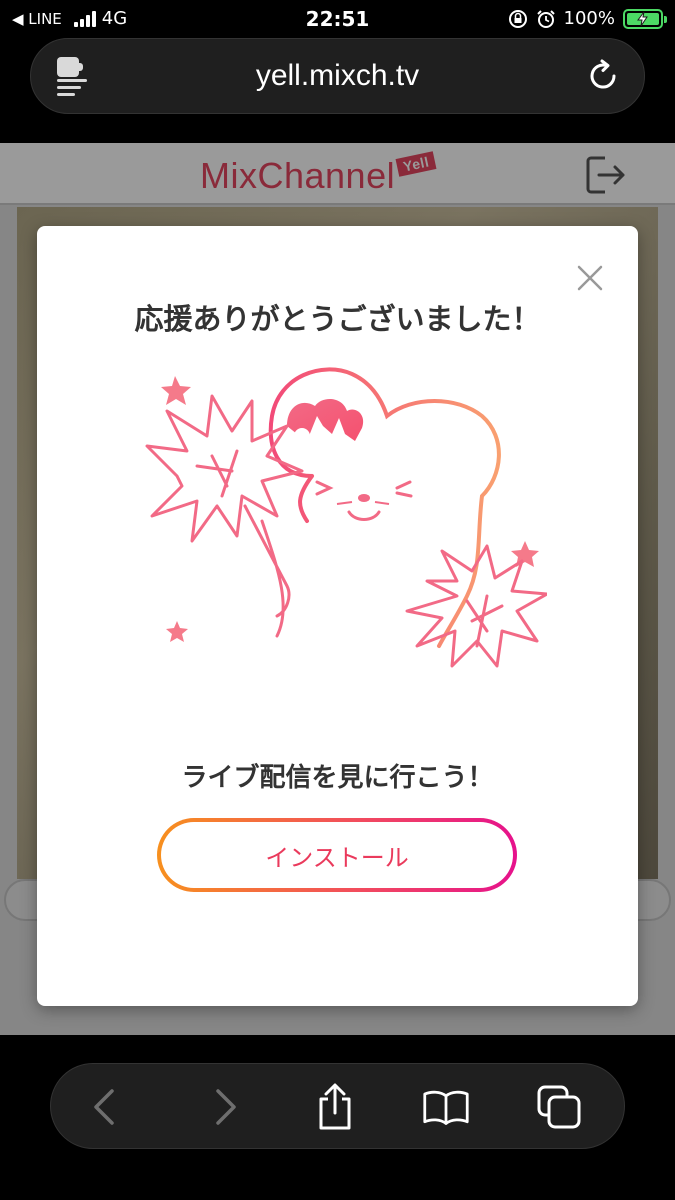 Image resolution: width=675 pixels, height=1200 pixels. I want to click on install-button: インストール, so click(337, 855).